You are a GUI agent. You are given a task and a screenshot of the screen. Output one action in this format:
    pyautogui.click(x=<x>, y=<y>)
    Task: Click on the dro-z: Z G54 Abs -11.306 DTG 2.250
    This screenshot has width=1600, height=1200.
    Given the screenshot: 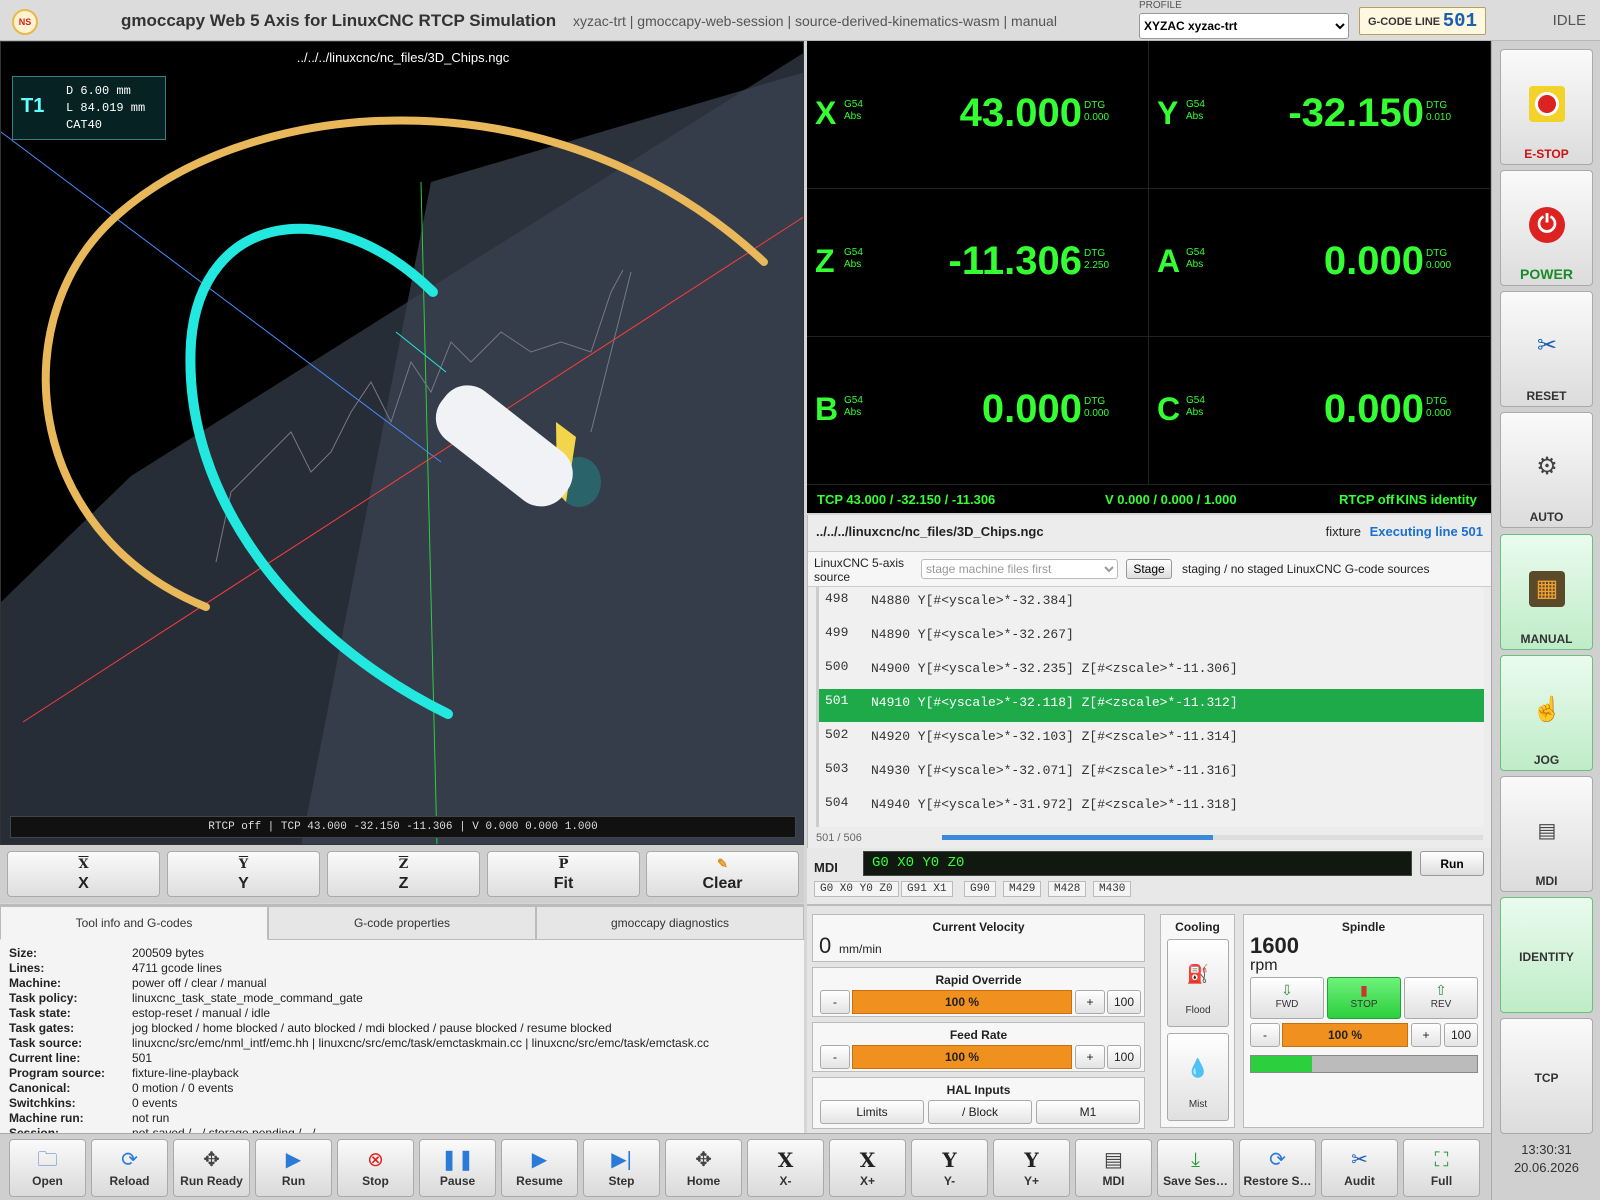 What is the action you would take?
    pyautogui.click(x=978, y=263)
    